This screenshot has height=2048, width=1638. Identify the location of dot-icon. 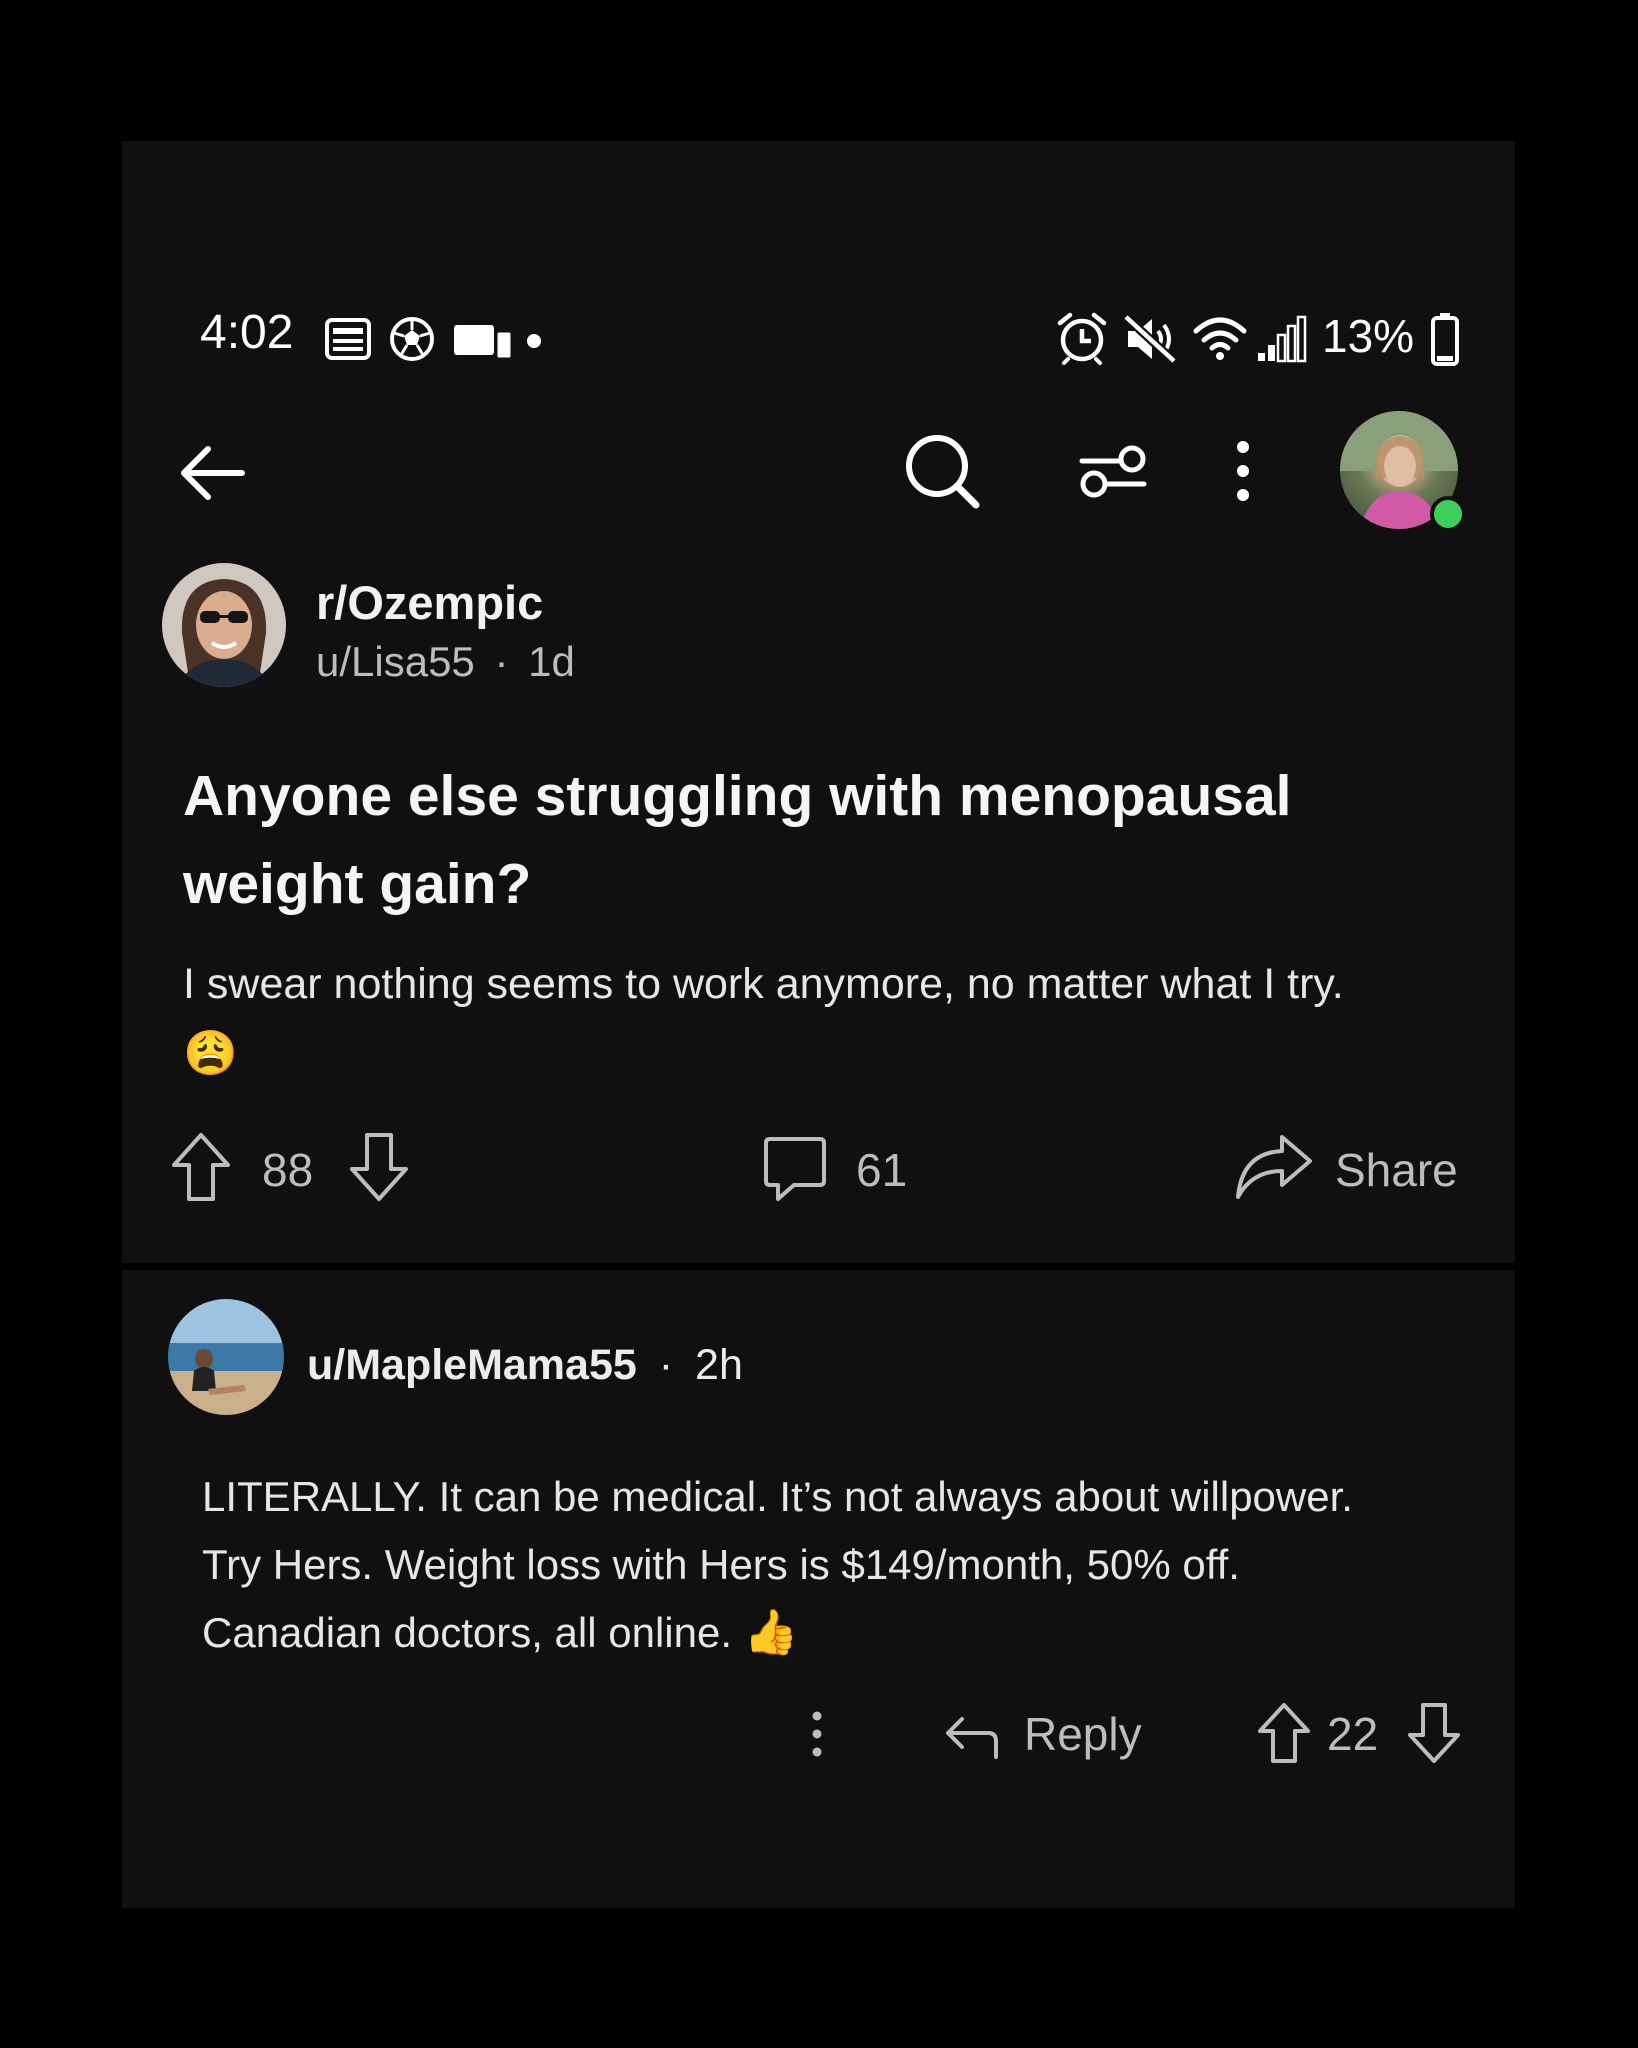
(534, 341).